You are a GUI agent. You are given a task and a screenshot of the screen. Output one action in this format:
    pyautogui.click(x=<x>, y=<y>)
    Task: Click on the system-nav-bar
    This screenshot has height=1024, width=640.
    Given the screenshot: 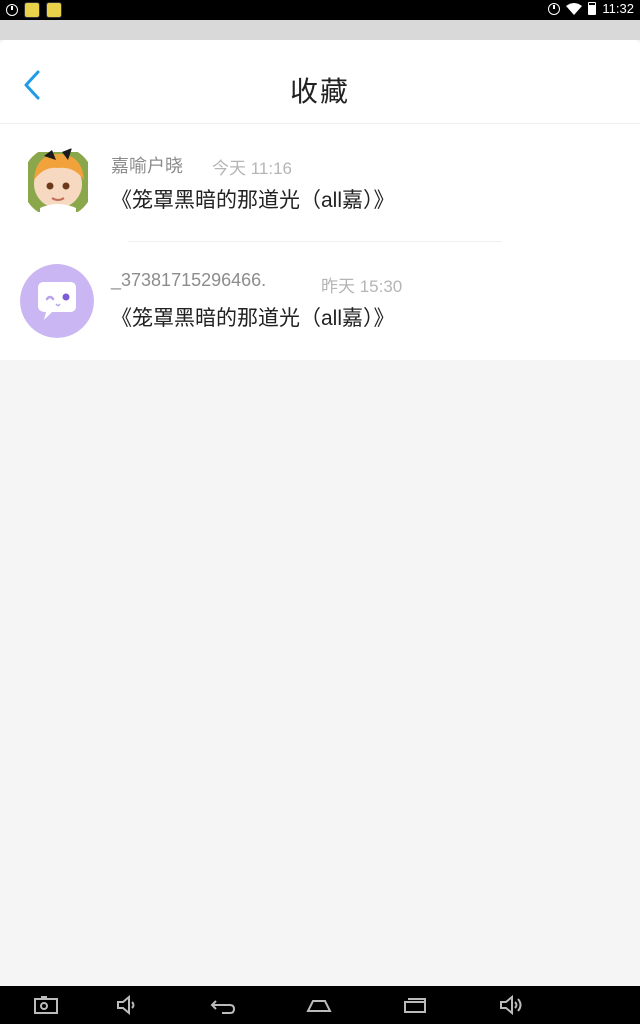 What is the action you would take?
    pyautogui.click(x=320, y=1005)
    